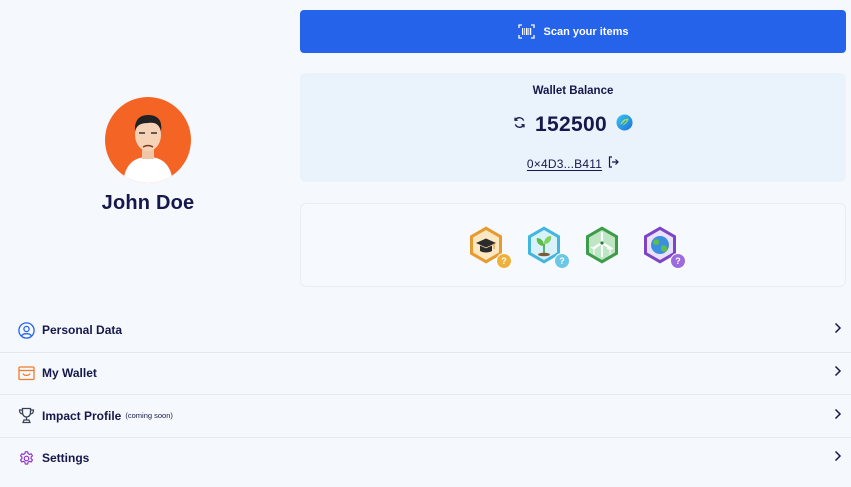 The width and height of the screenshot is (851, 487). I want to click on wind-turbine-icon, so click(602, 245).